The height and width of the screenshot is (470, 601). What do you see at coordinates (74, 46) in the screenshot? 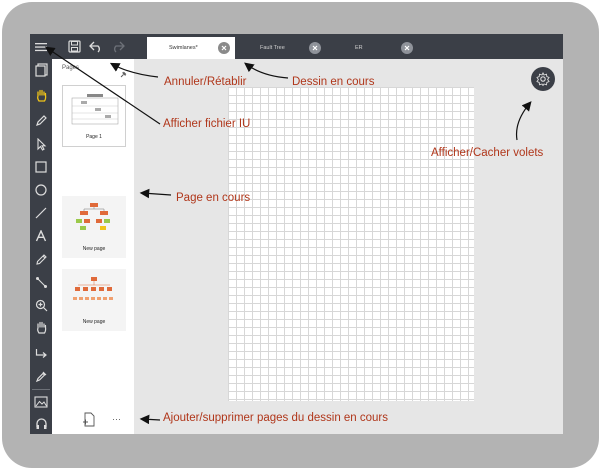
I see `save-icon` at bounding box center [74, 46].